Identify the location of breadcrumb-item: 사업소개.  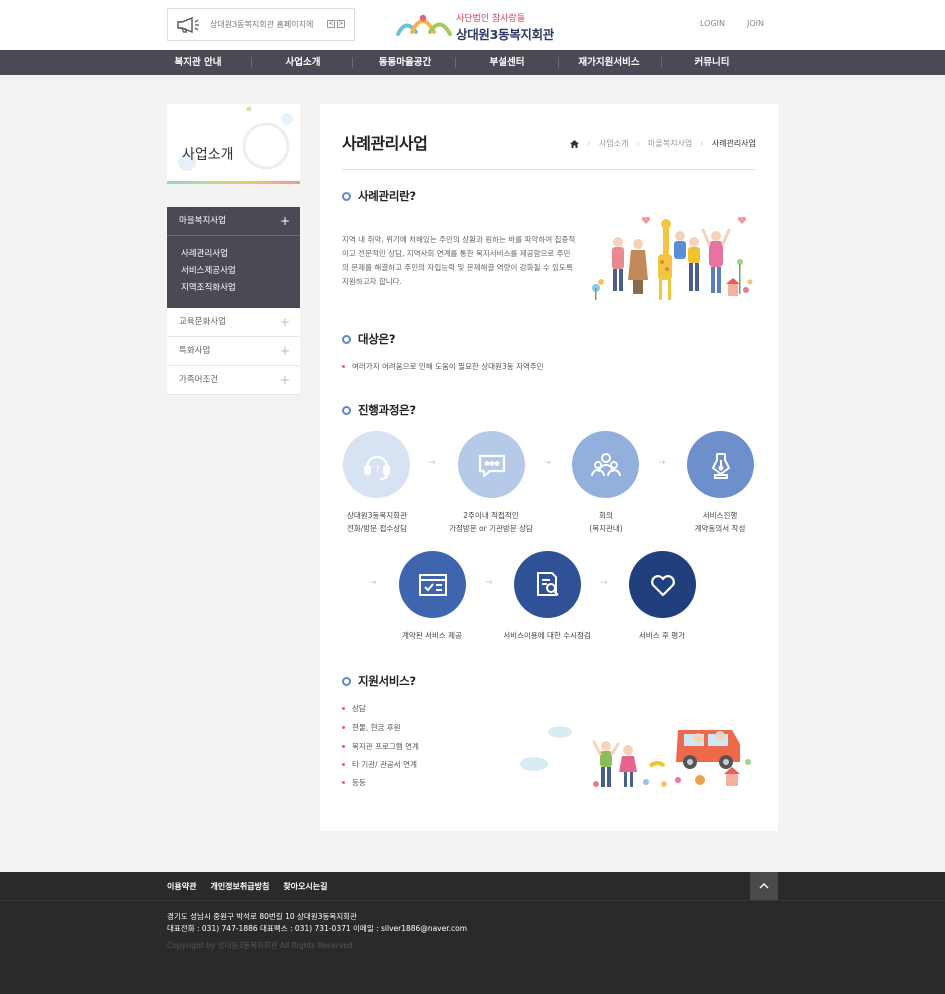
(613, 143).